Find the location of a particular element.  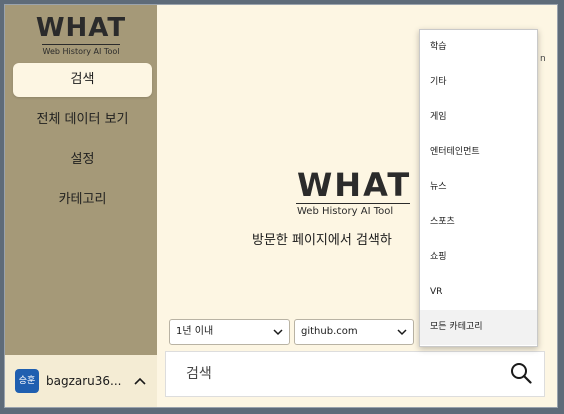

category-option-etc: 기타 is located at coordinates (478, 82).